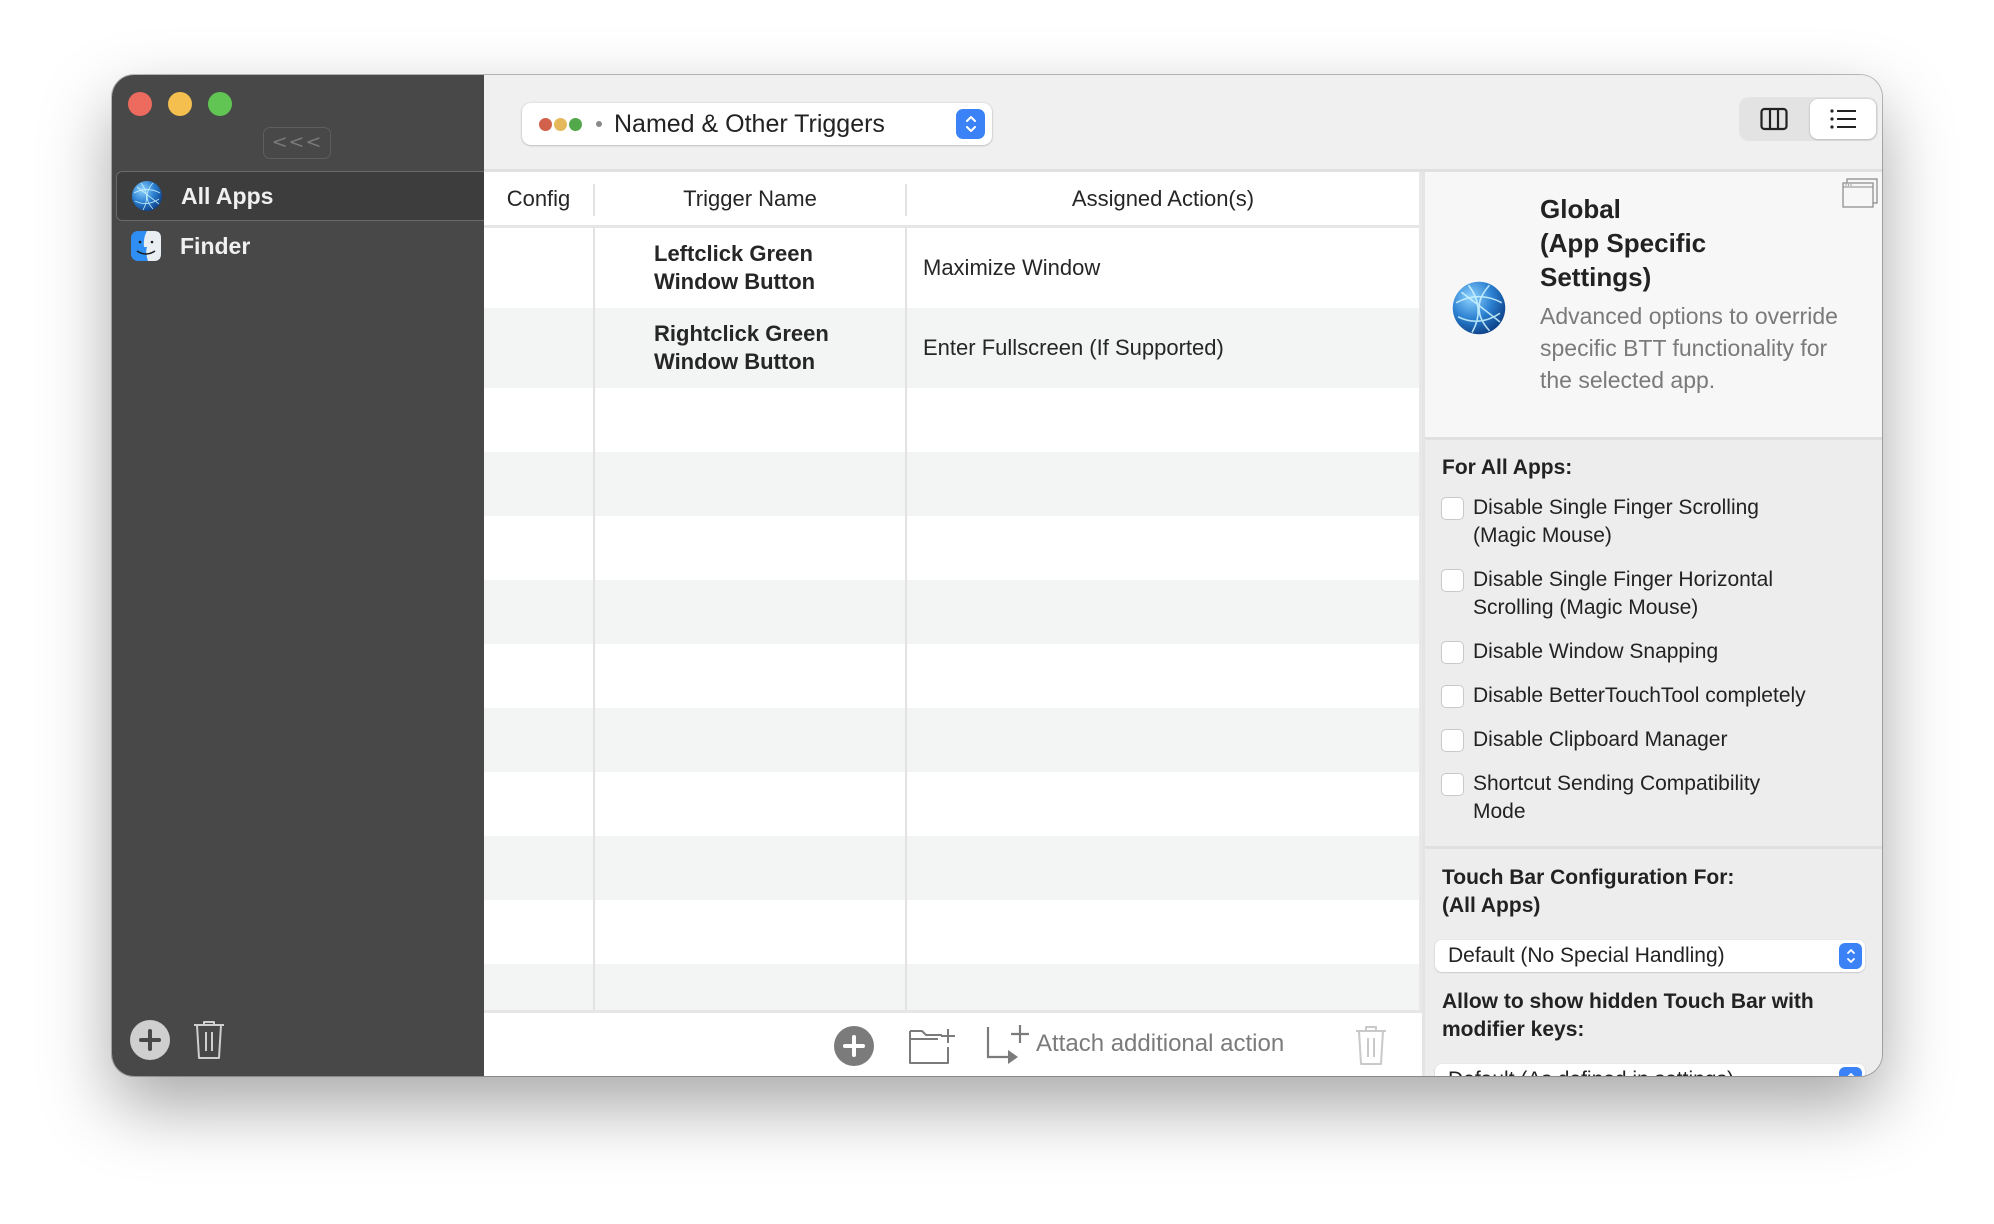 The width and height of the screenshot is (1994, 1224). What do you see at coordinates (1653, 847) in the screenshot?
I see `section-divider` at bounding box center [1653, 847].